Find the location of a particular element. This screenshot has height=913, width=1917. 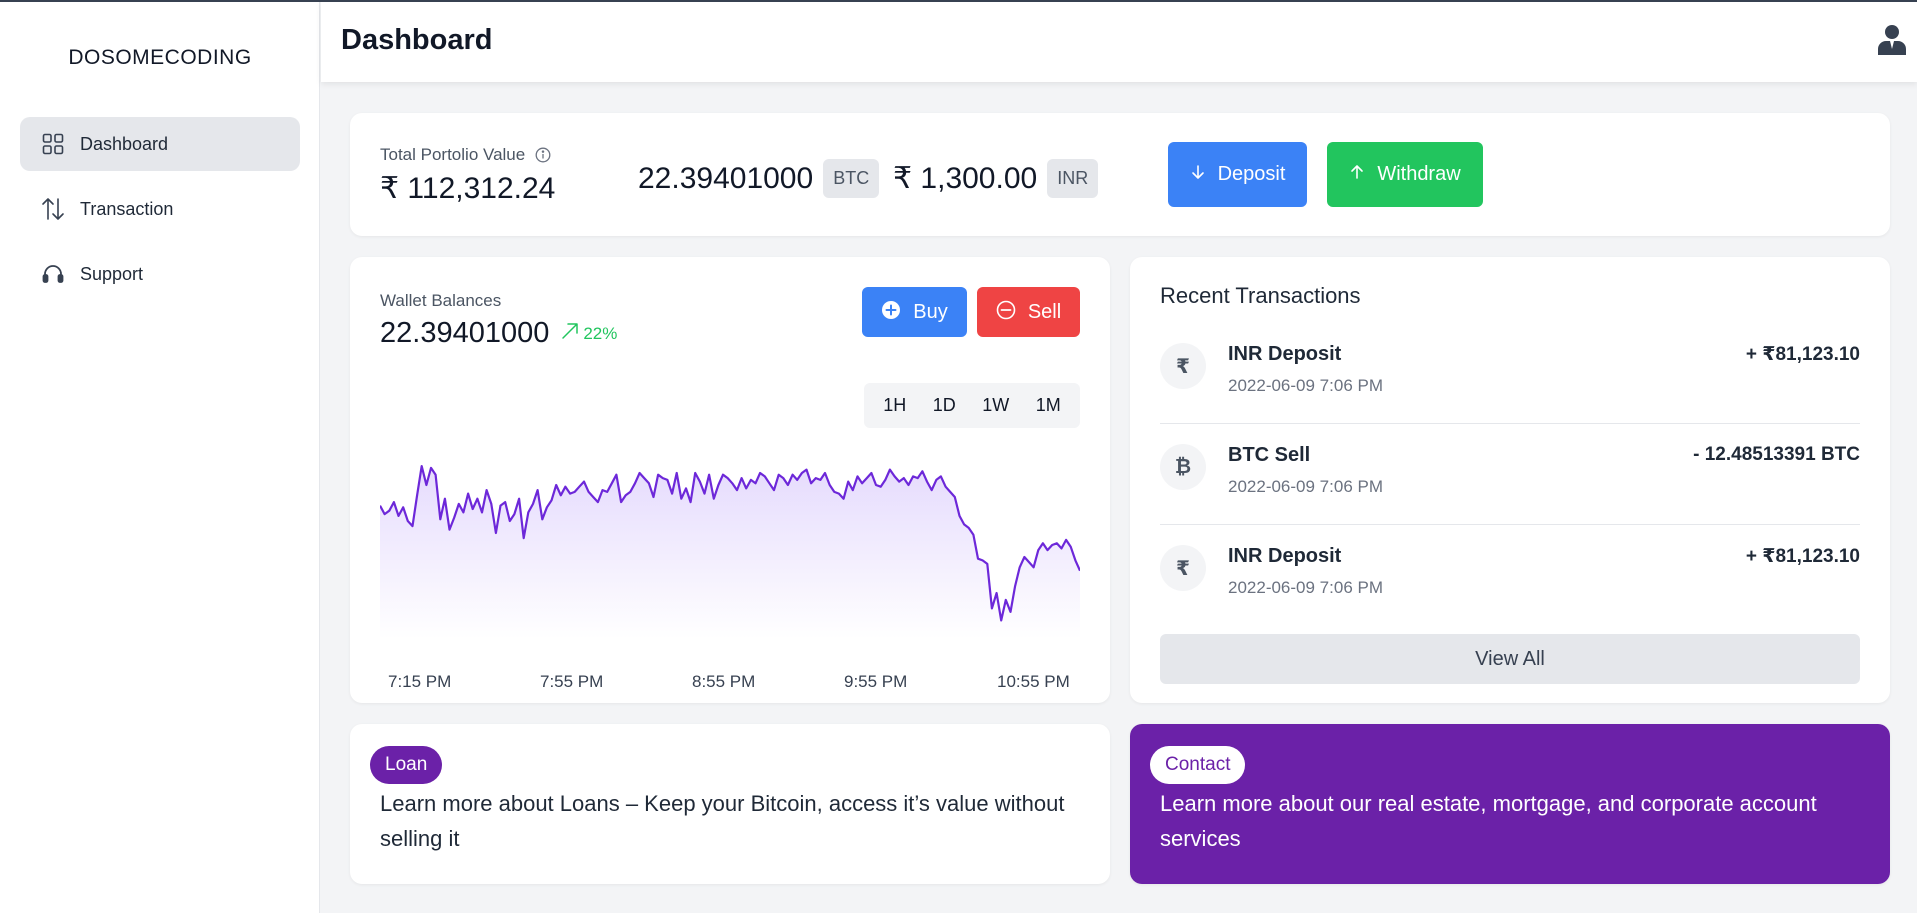

inr-balance: ₹ 1,300.00 INR is located at coordinates (996, 178).